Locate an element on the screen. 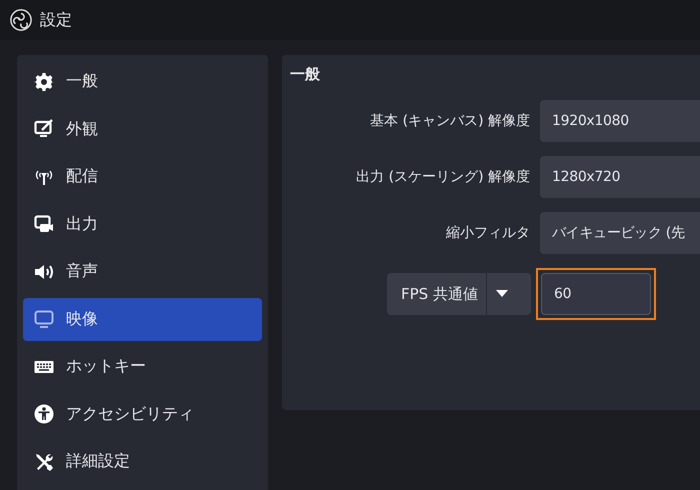  window-title: 設定 is located at coordinates (56, 20).